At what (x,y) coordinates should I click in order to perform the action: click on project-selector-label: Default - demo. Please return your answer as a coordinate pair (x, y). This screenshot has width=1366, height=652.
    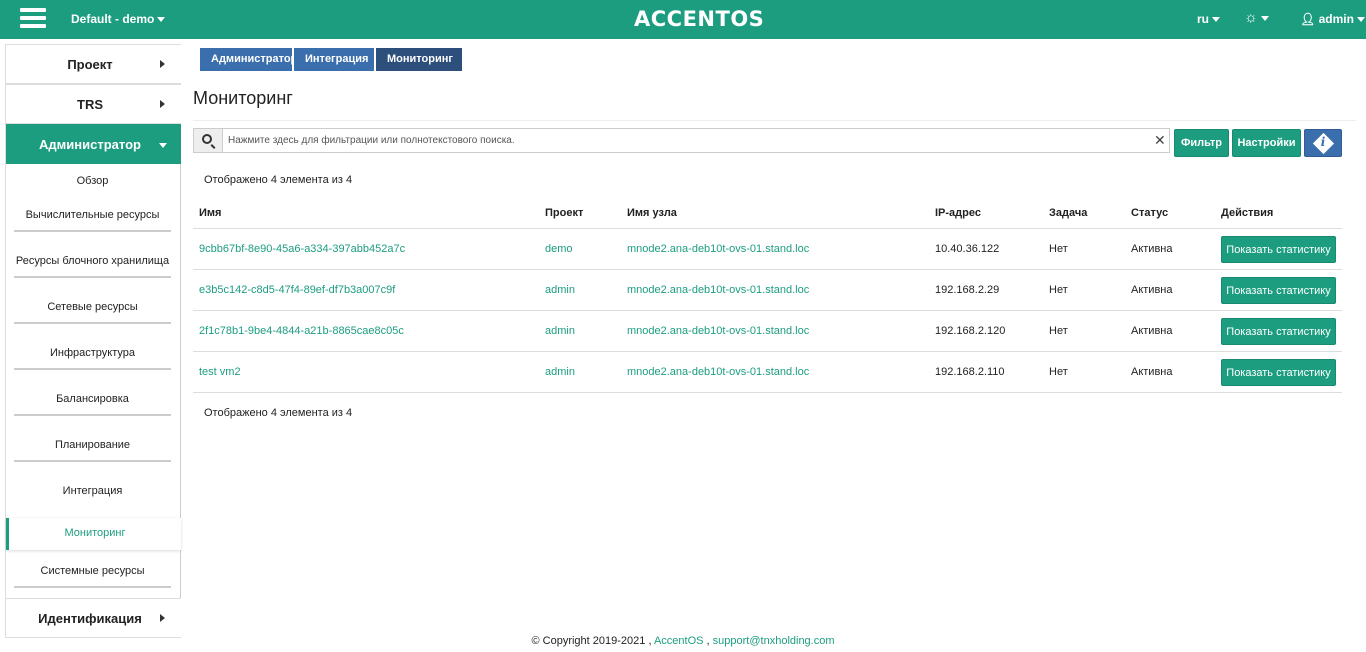
    Looking at the image, I should click on (113, 19).